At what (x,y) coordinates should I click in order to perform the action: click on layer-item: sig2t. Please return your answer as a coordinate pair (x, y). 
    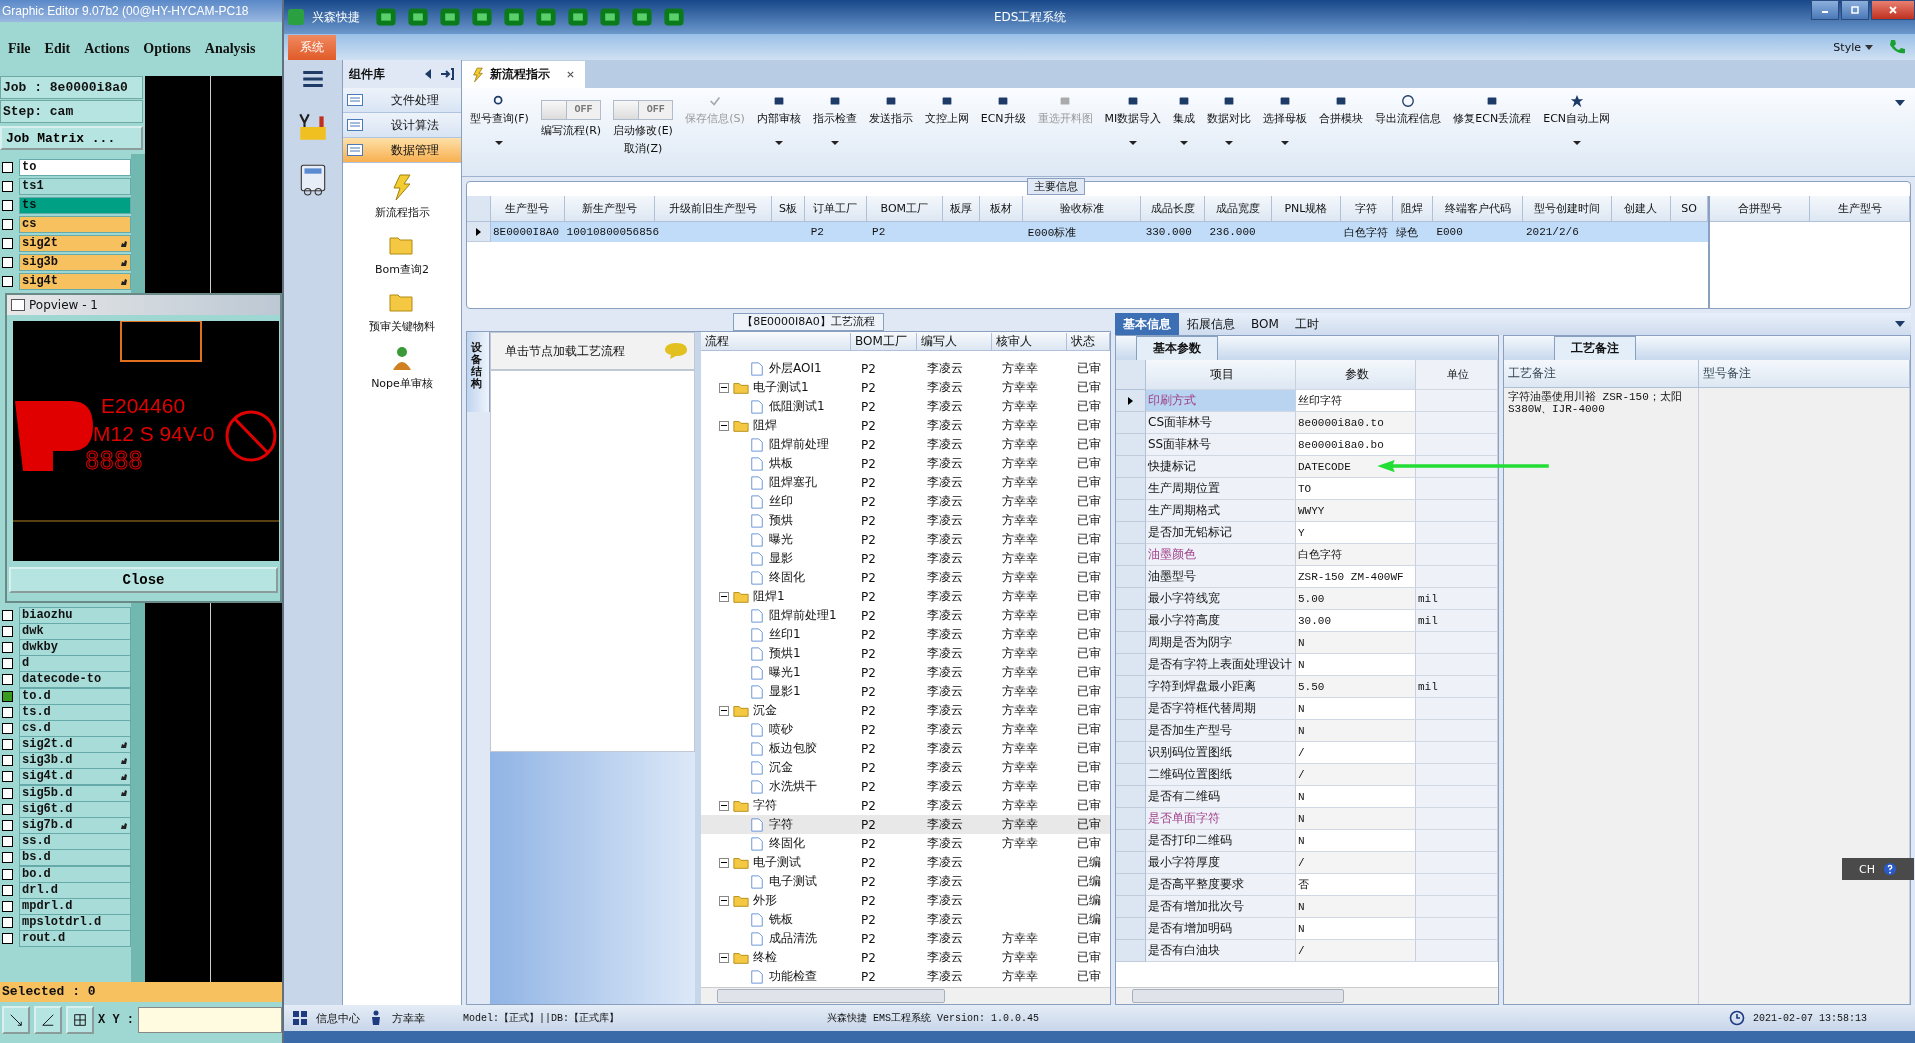
    Looking at the image, I should click on (75, 243).